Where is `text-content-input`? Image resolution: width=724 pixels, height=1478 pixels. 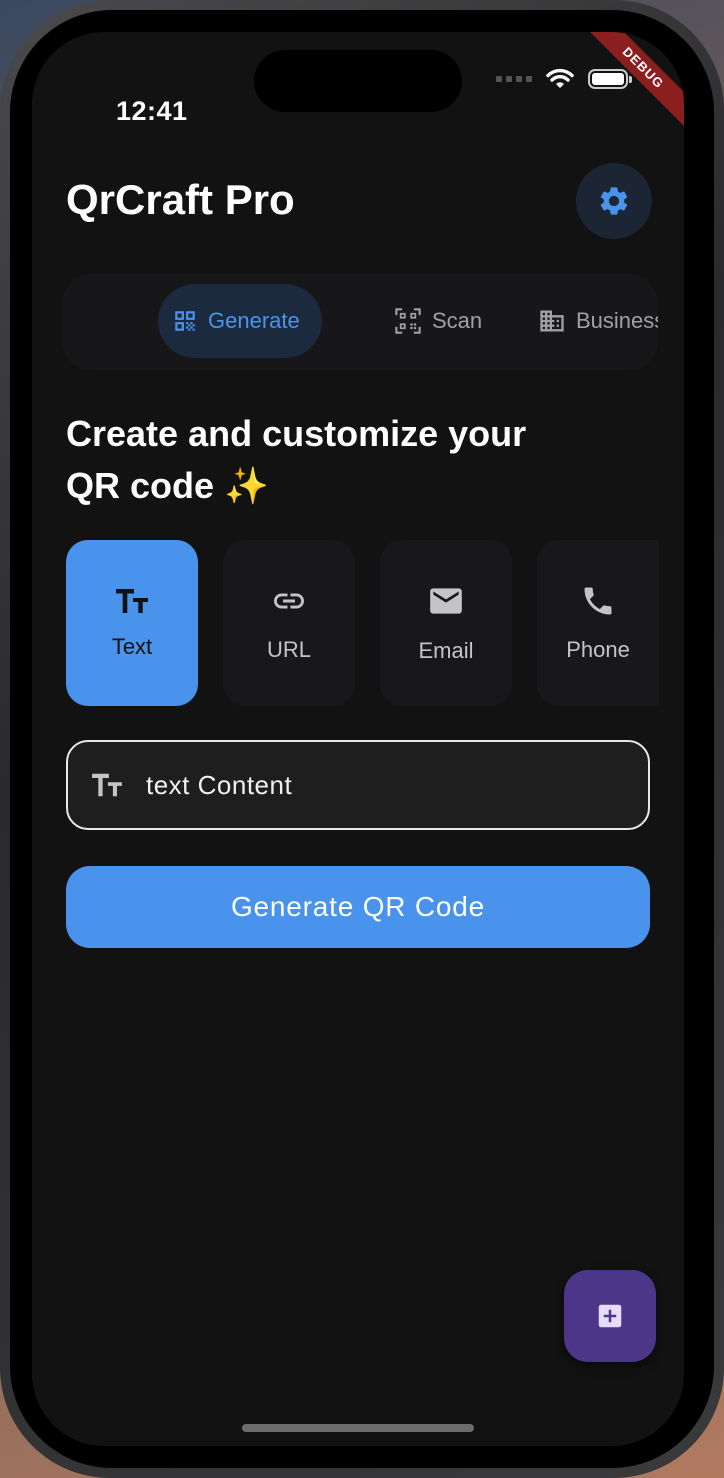 text-content-input is located at coordinates (376, 785).